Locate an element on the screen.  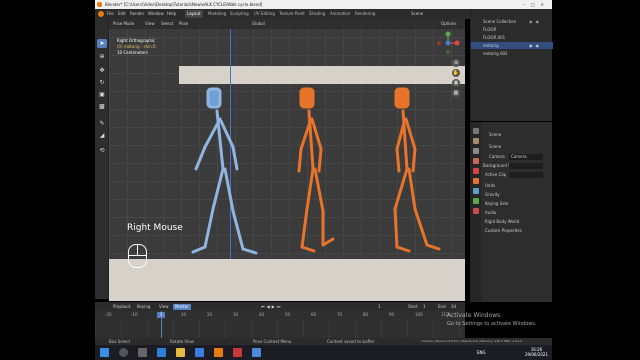
panel-units: Units is located at coordinates (490, 186).